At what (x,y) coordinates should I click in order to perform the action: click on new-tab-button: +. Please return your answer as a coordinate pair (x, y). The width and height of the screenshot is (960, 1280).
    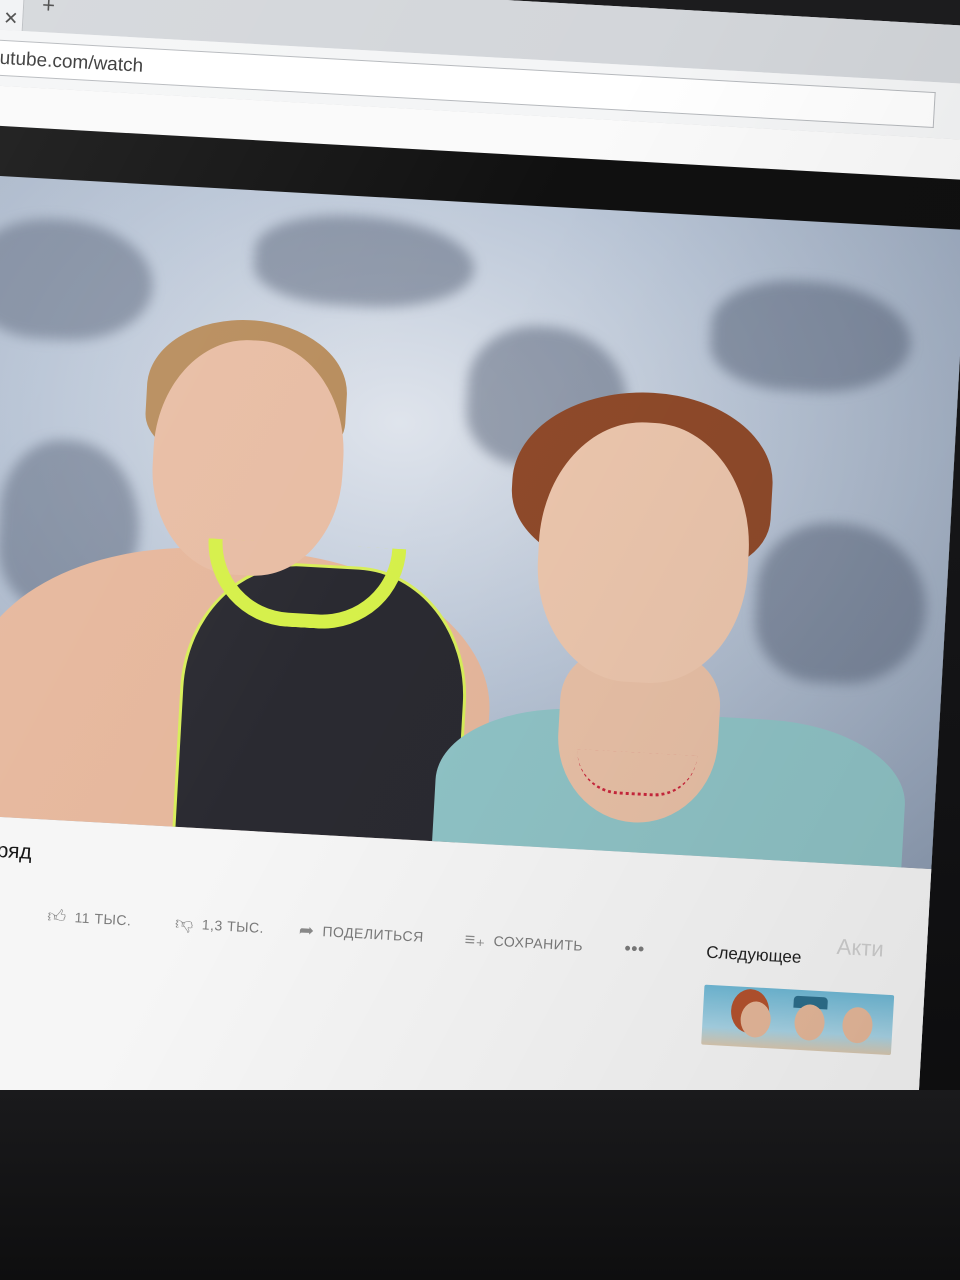
    Looking at the image, I should click on (48, 9).